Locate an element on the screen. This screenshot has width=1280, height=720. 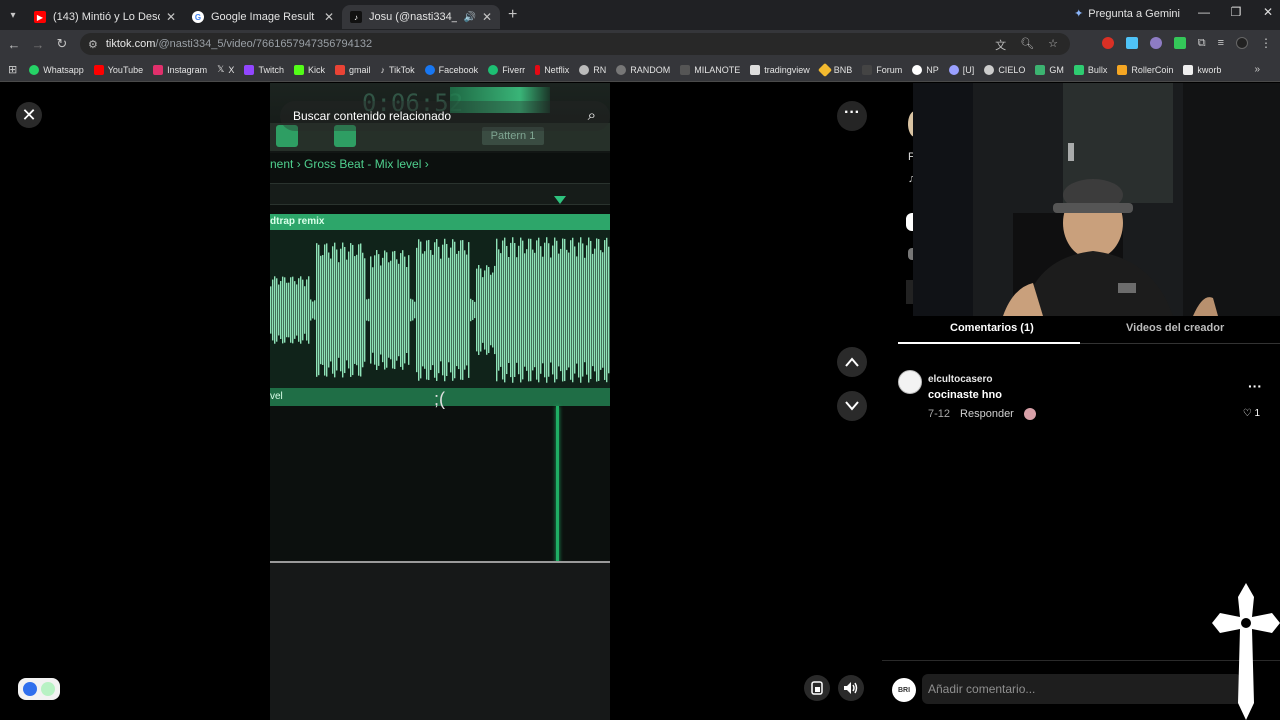
comment-like-button: ♡ 1 is located at coordinates (1251, 413).